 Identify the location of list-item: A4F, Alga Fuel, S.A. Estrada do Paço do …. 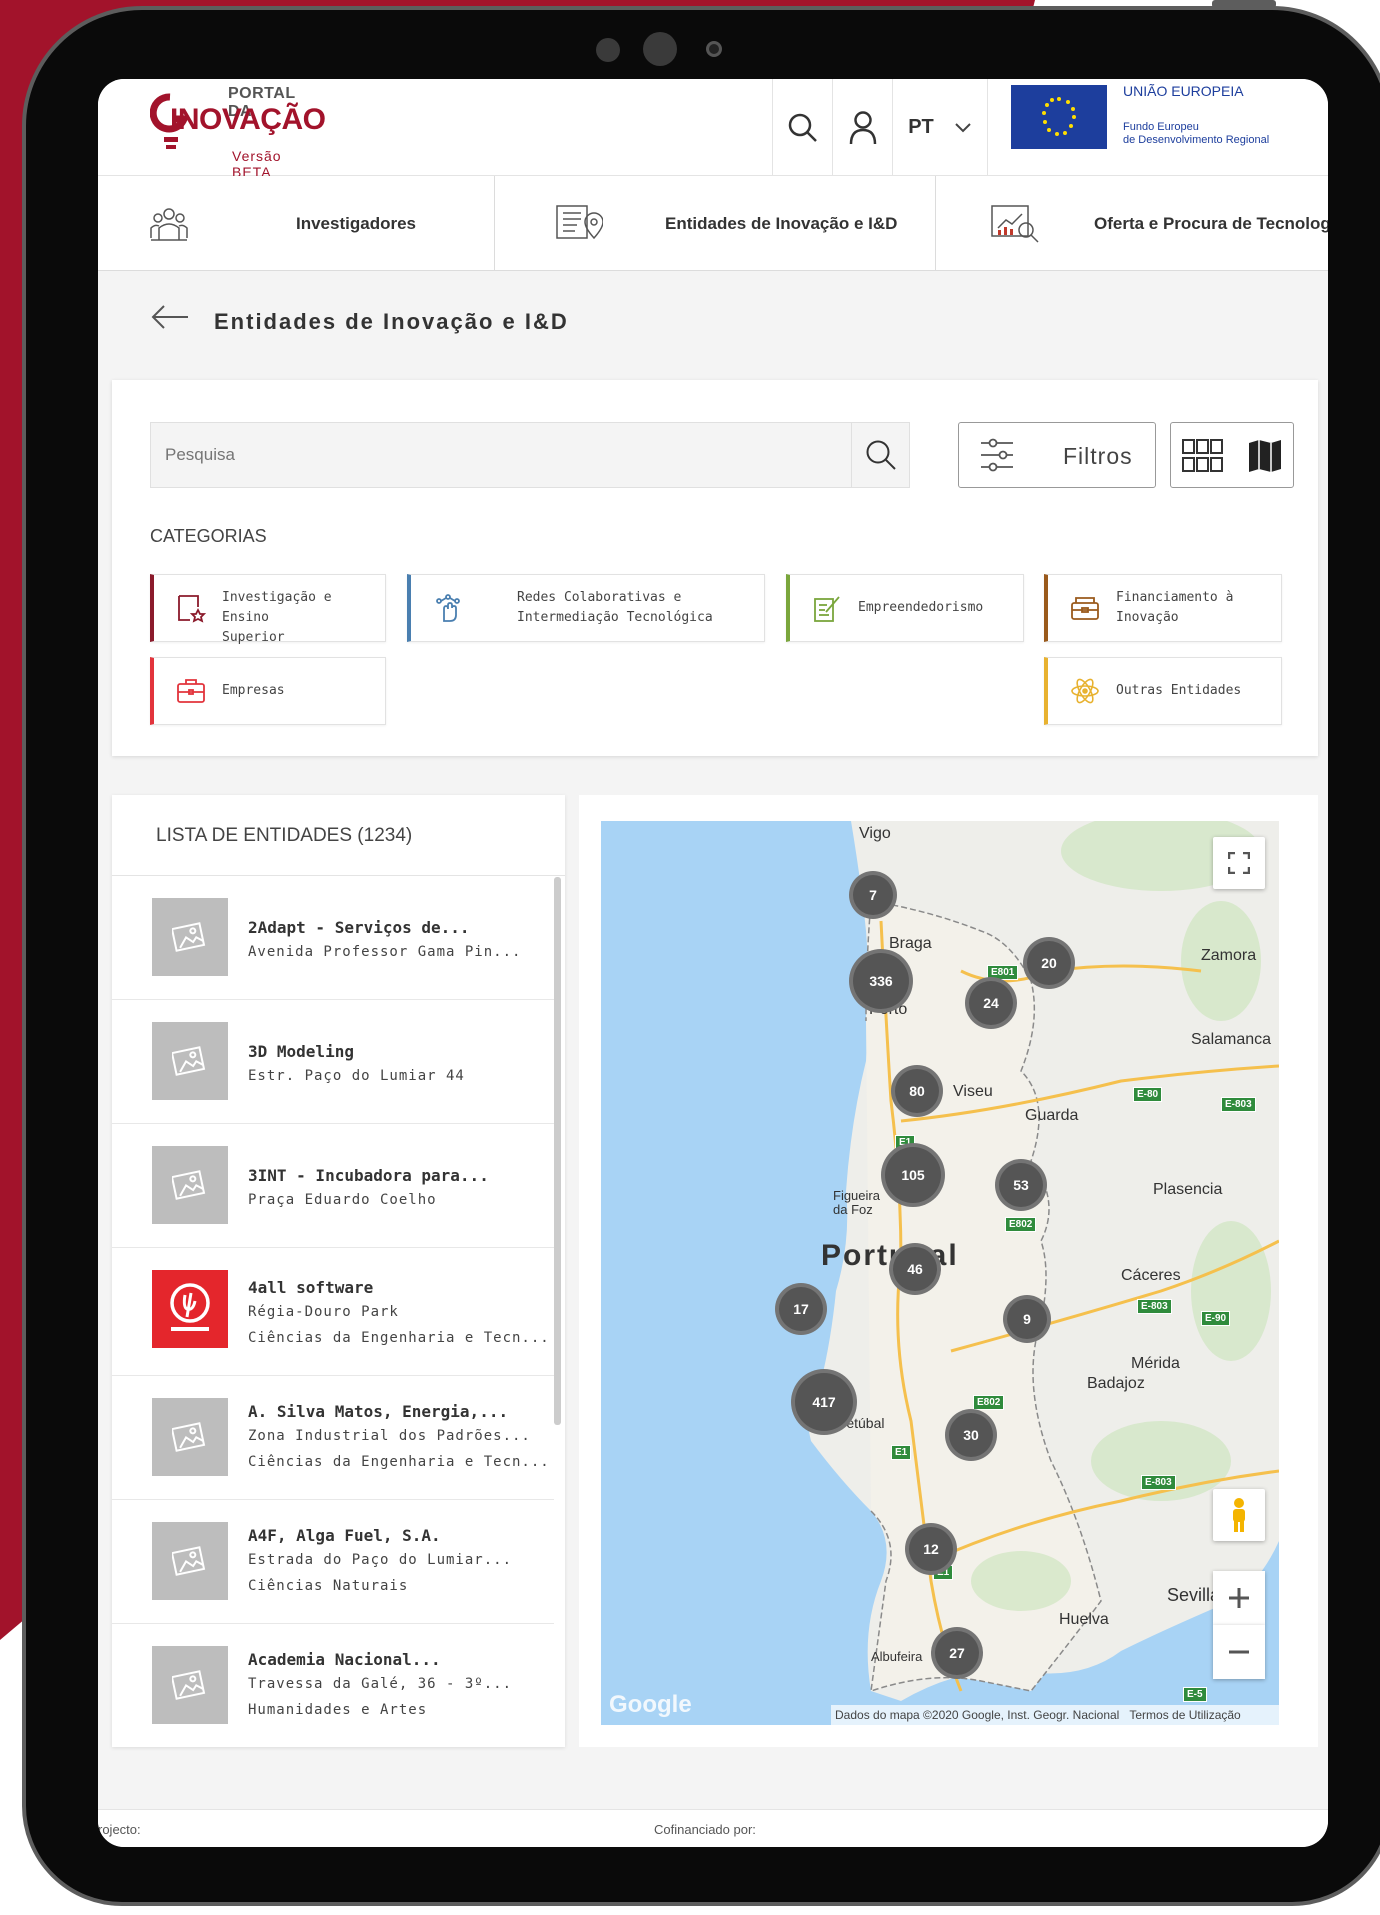
(333, 1562).